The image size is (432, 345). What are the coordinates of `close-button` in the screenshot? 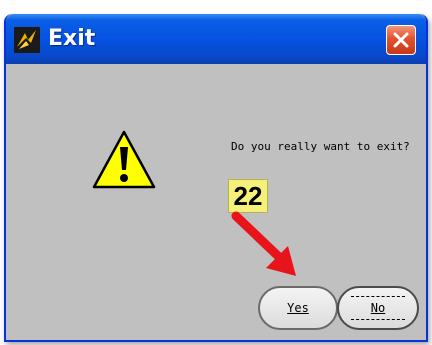 It's located at (401, 40).